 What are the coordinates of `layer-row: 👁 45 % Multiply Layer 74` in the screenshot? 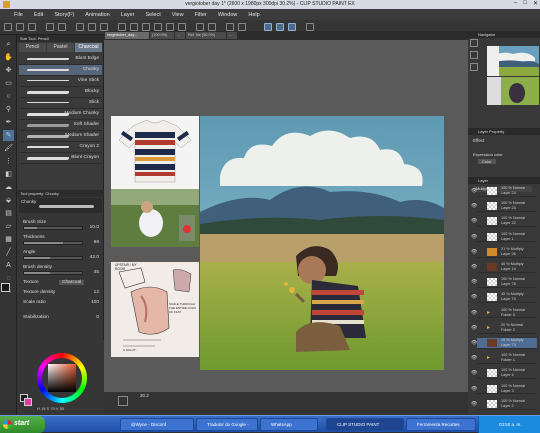 It's located at (504, 298).